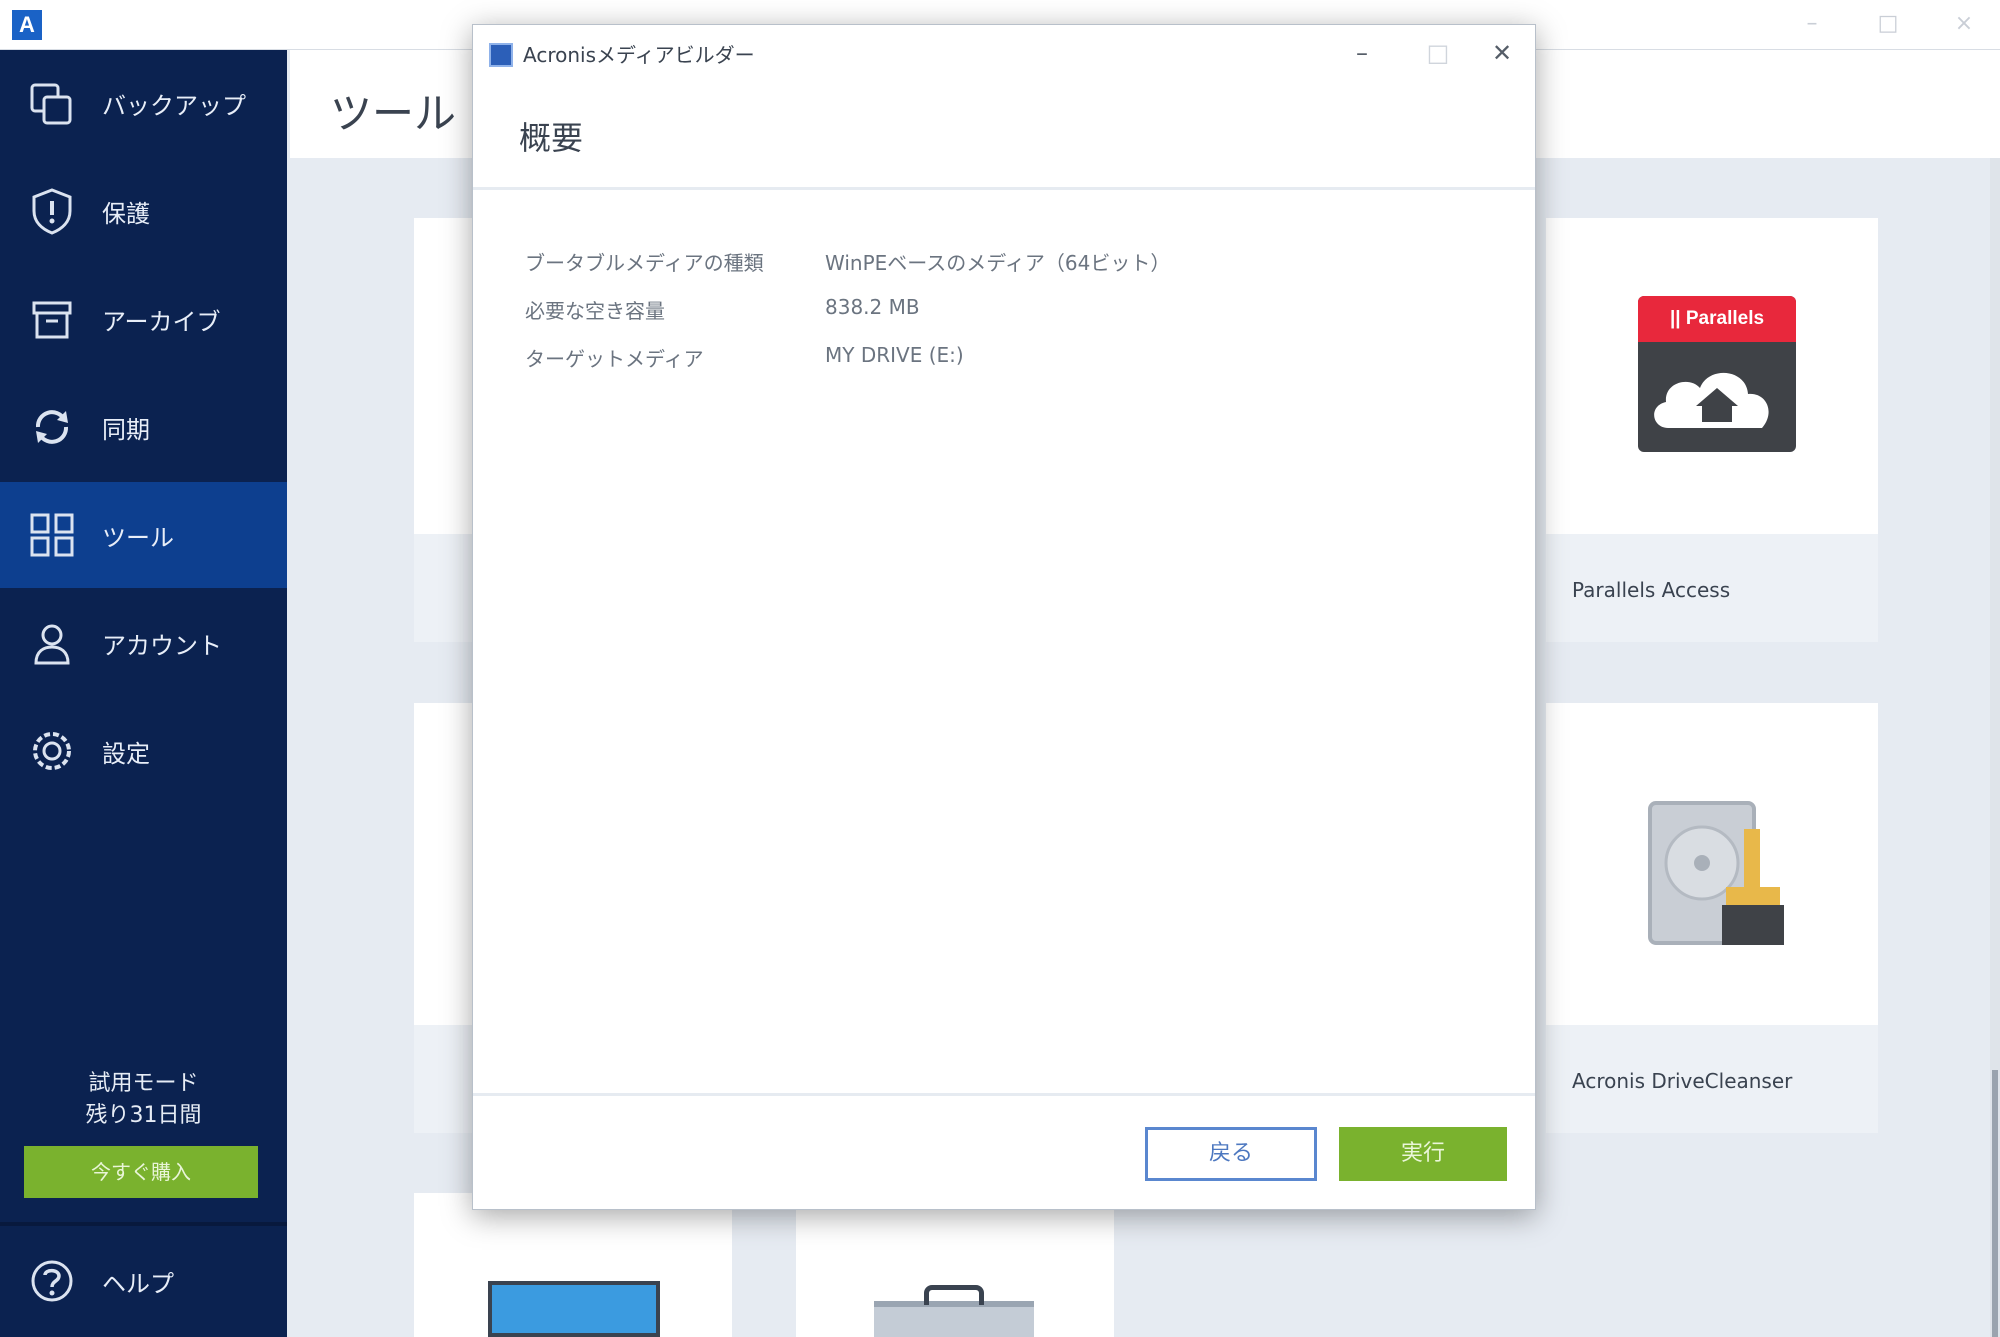  I want to click on trial-remaining-label: 残り31日間, so click(143, 1115).